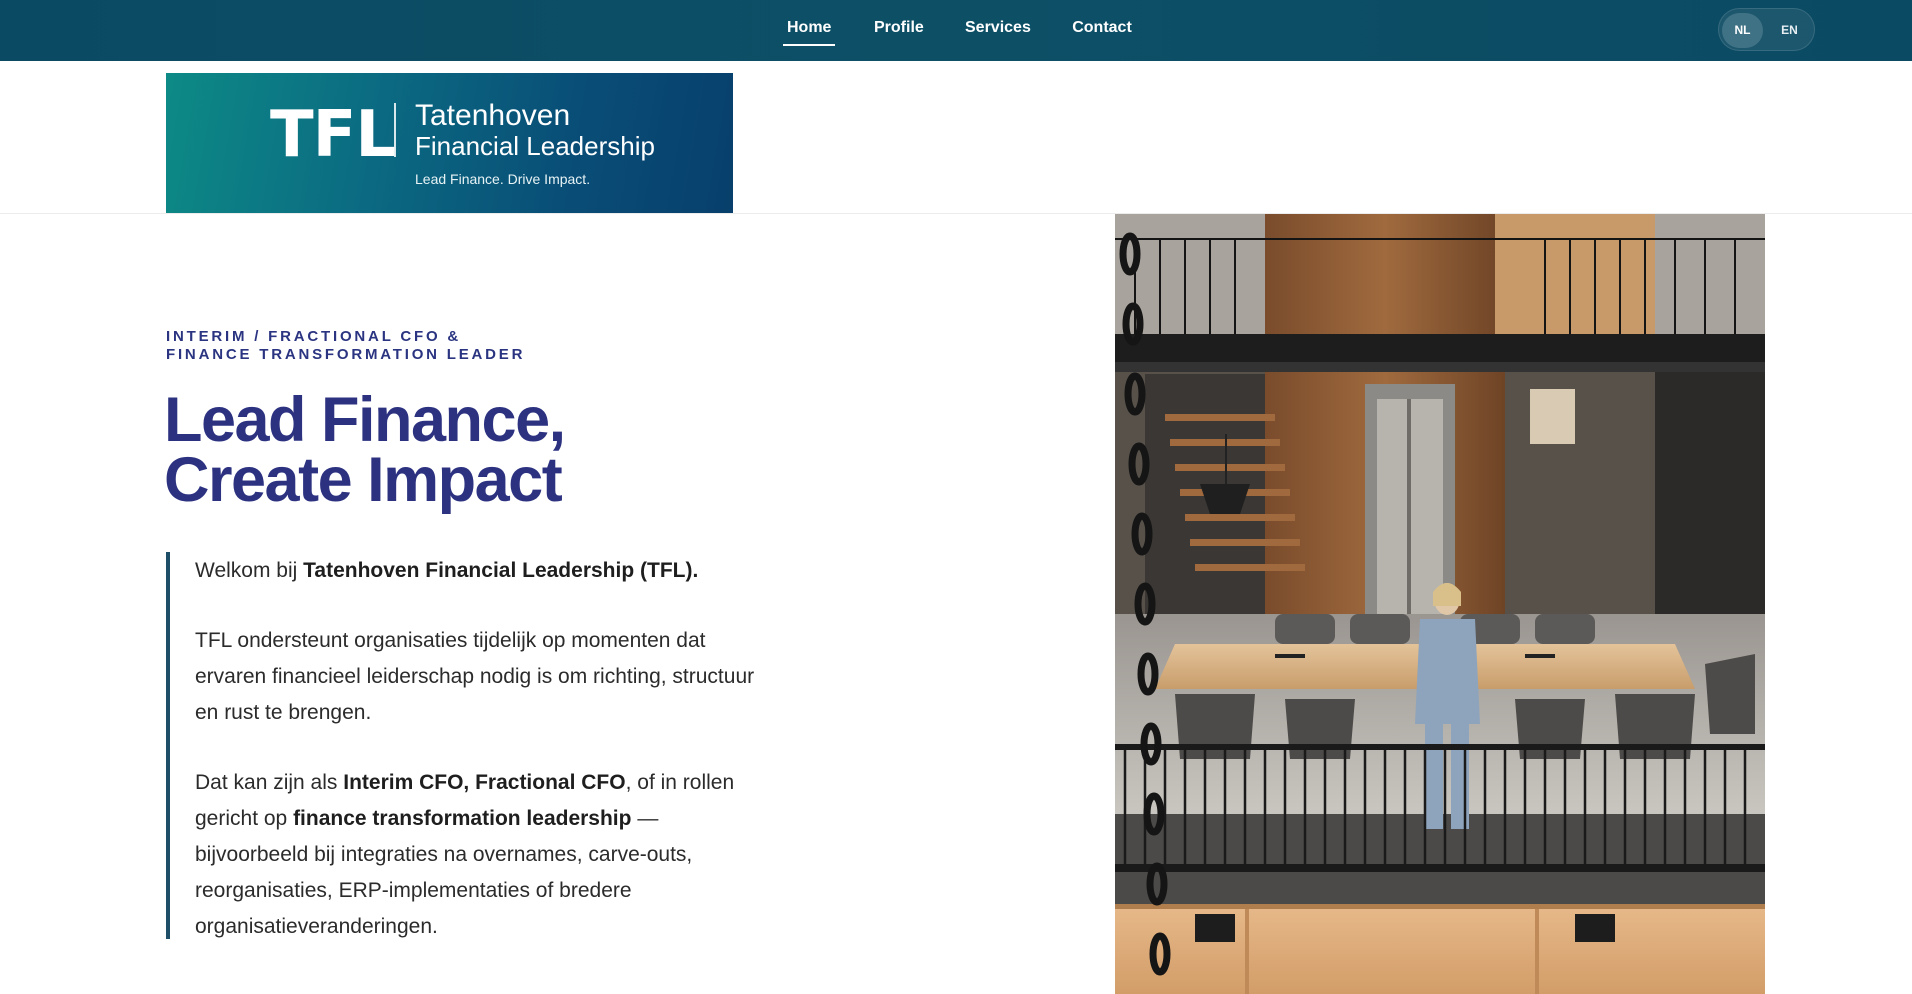 The width and height of the screenshot is (1912, 994). Describe the element at coordinates (462, 818) in the screenshot. I see `intro-roles-transformation: finance transformation leadership` at that location.